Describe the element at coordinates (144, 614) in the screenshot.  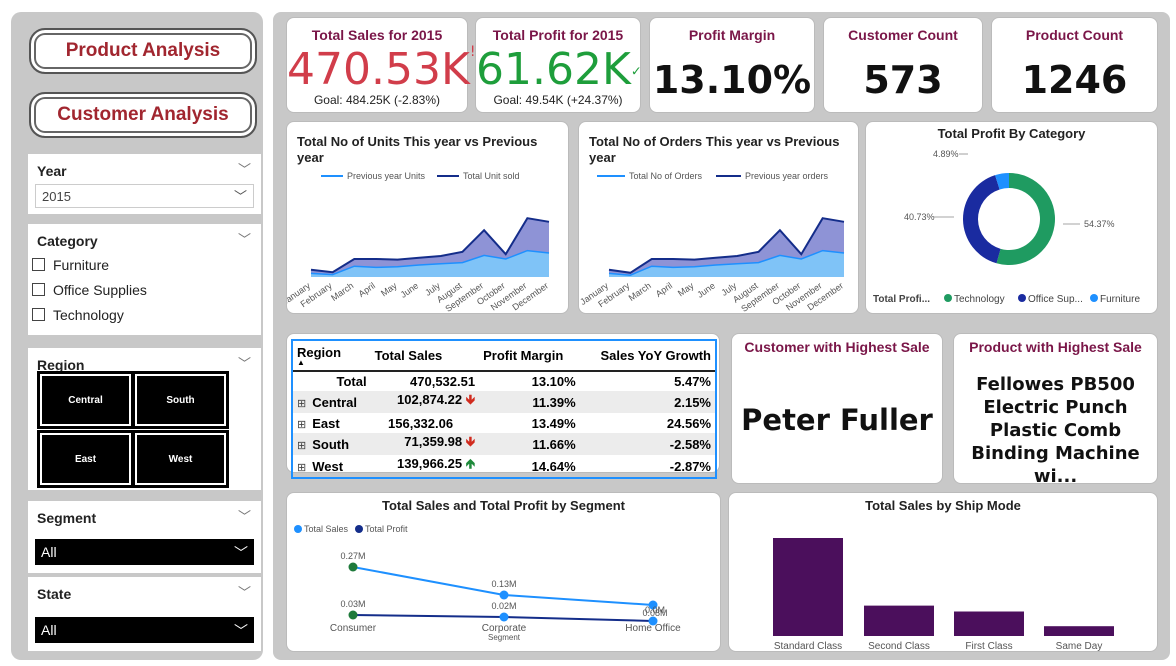
I see `state-slicer: State ﹀ All ﹀` at that location.